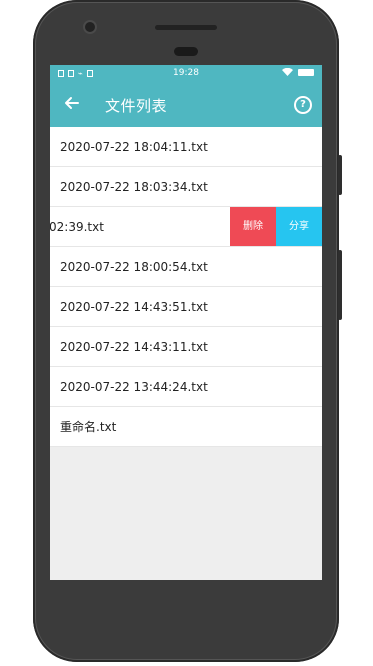 This screenshot has width=373, height=666. What do you see at coordinates (287, 72) in the screenshot?
I see `wifi-icon` at bounding box center [287, 72].